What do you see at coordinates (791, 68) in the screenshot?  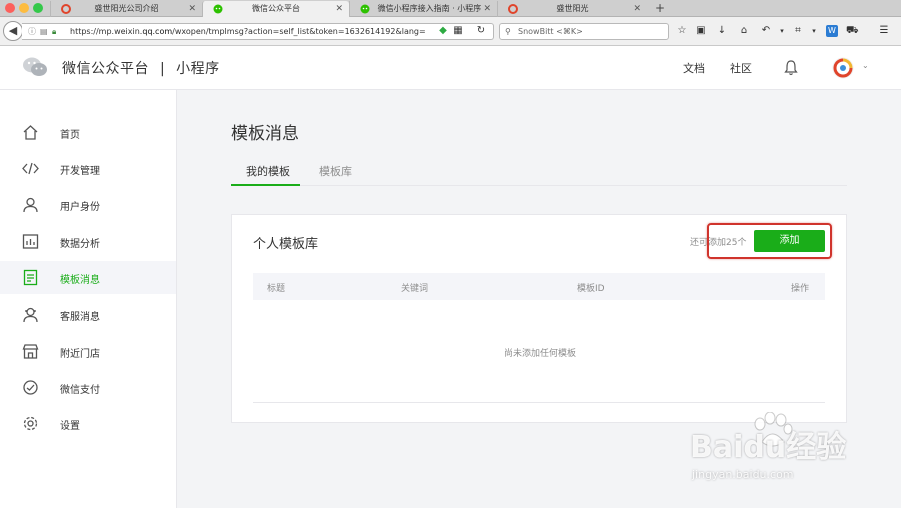 I see `bell-icon` at bounding box center [791, 68].